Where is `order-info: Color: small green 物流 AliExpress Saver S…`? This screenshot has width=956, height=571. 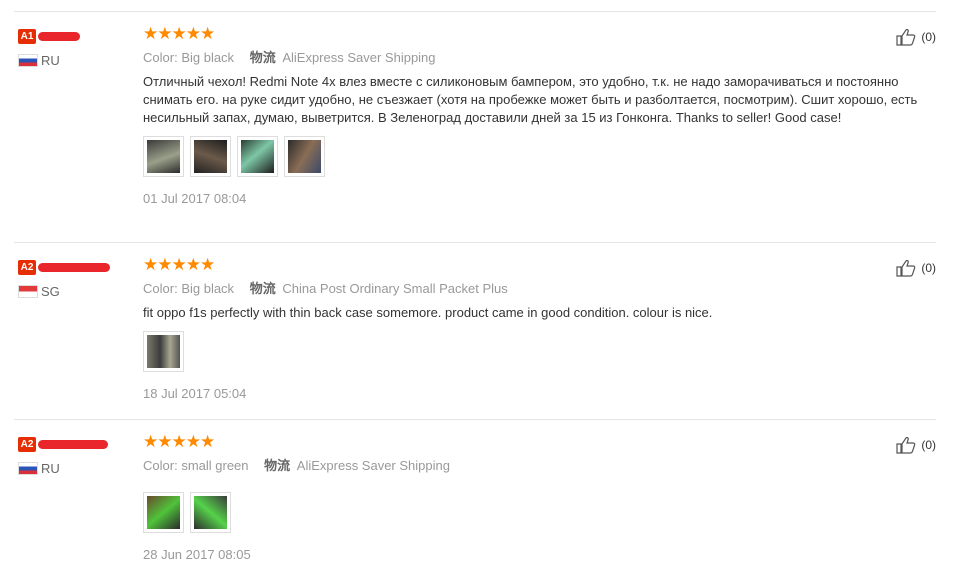
order-info: Color: small green 物流 AliExpress Saver S… is located at coordinates (538, 466).